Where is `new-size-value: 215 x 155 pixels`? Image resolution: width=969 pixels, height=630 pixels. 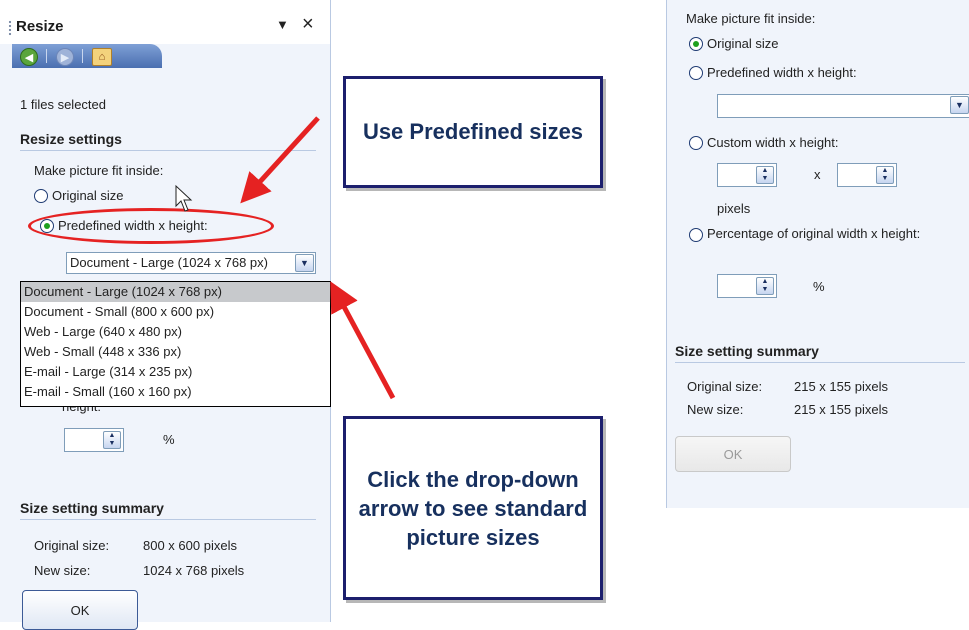
new-size-value: 215 x 155 pixels is located at coordinates (841, 409).